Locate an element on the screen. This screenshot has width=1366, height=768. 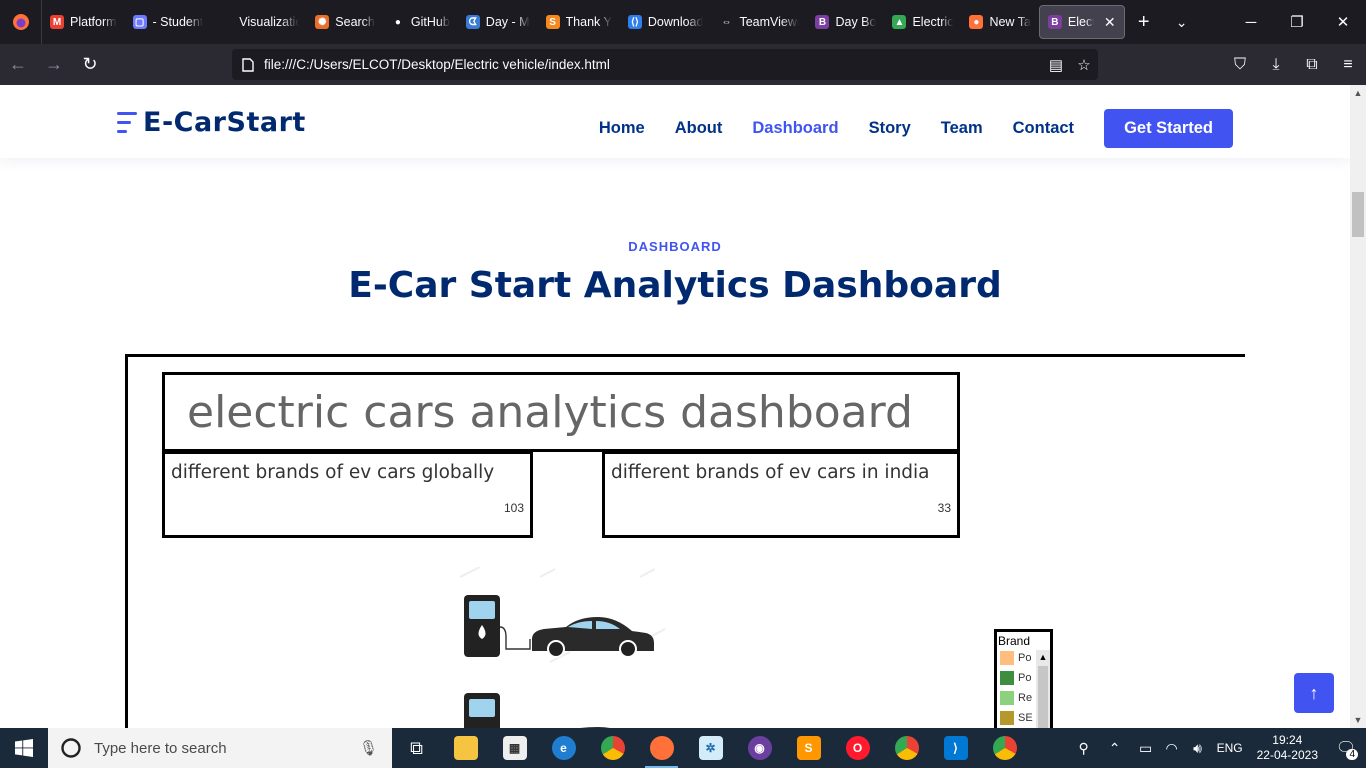
bootstrap-icon: B is located at coordinates (1054, 22).